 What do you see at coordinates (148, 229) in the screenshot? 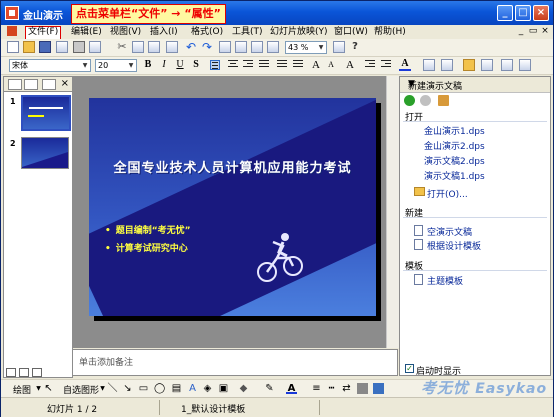
I see `slide-bullet: 题目编制“考无忧”` at bounding box center [148, 229].